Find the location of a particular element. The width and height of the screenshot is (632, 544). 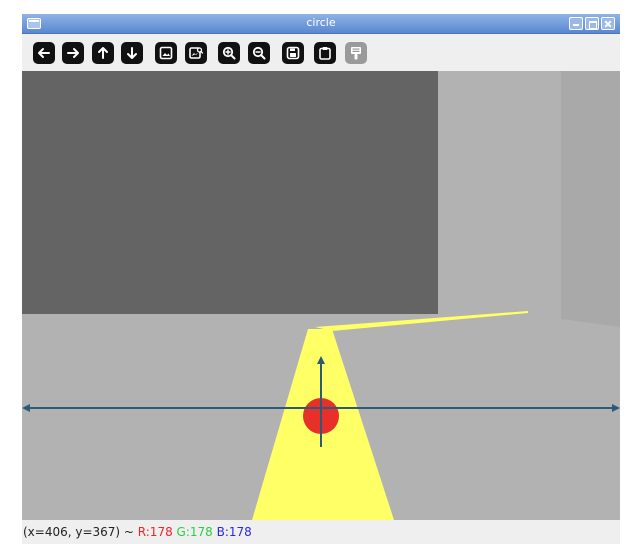

maximize-button is located at coordinates (592, 23).